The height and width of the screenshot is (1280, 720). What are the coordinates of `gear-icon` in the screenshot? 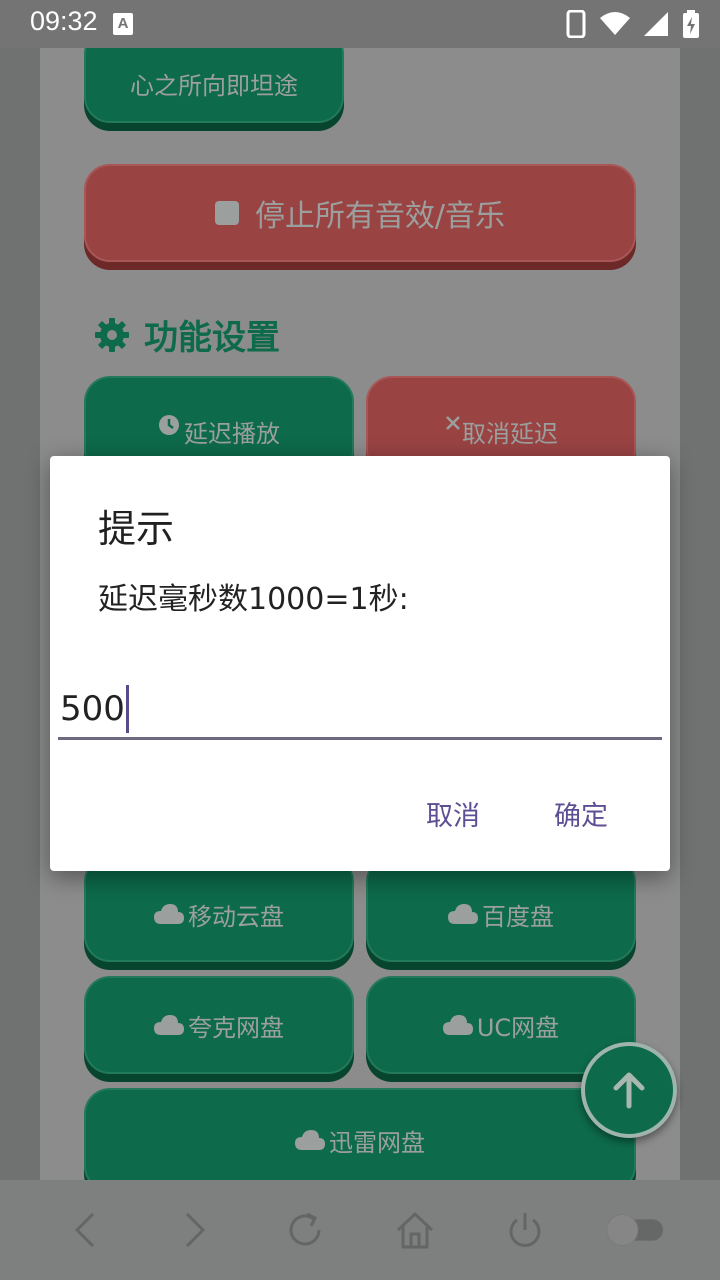 It's located at (112, 334).